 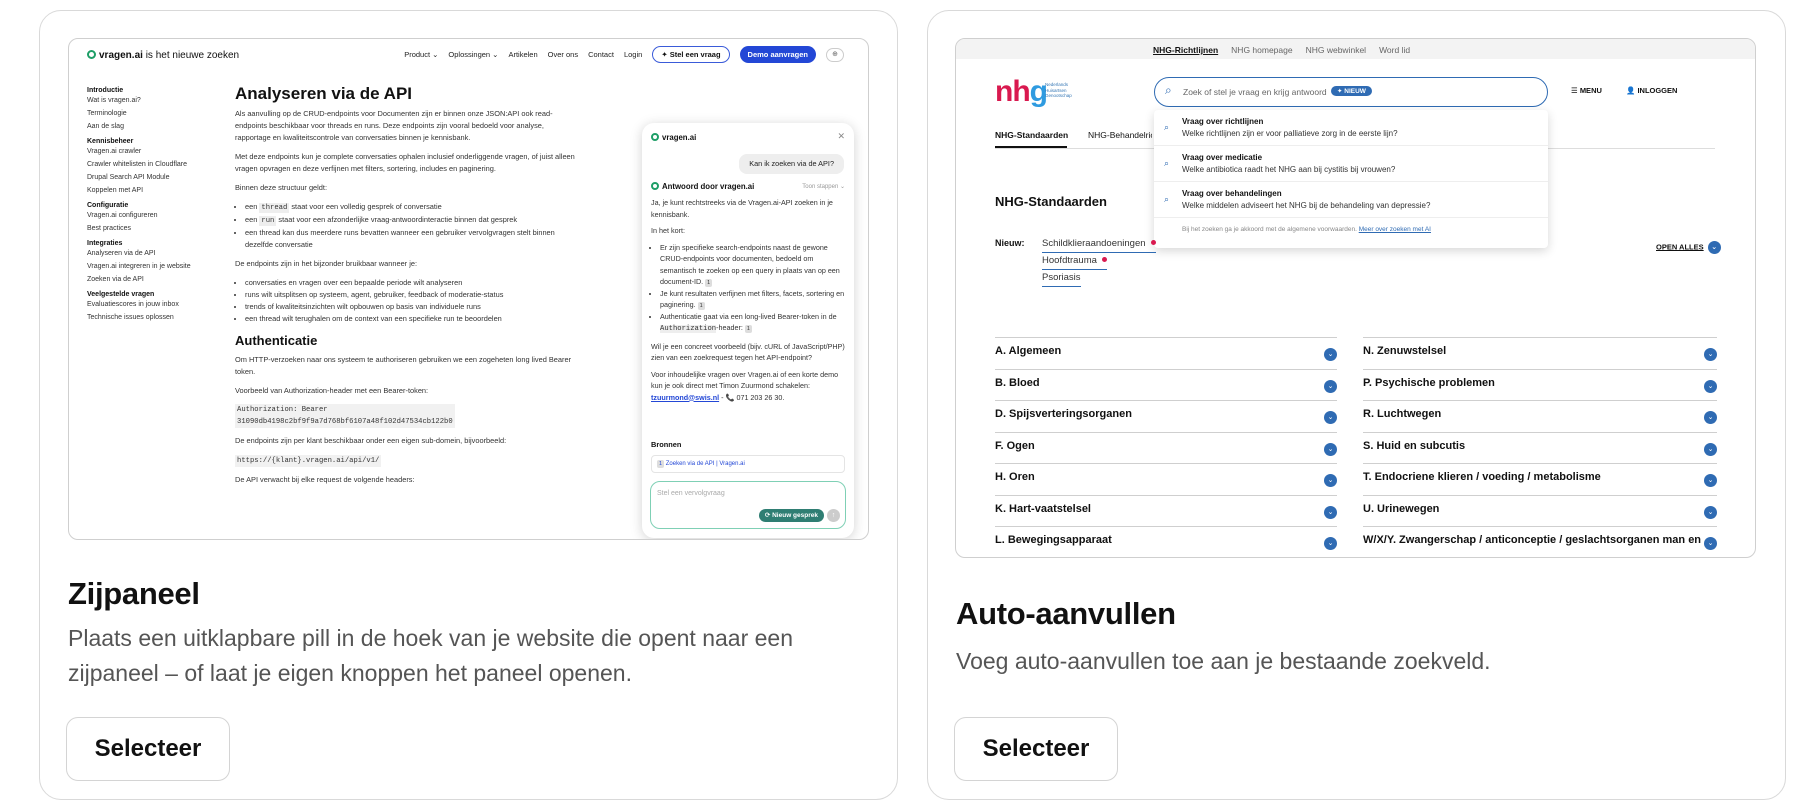 I want to click on user-question-bubble: Kan ik zoeken via de API?, so click(x=791, y=164).